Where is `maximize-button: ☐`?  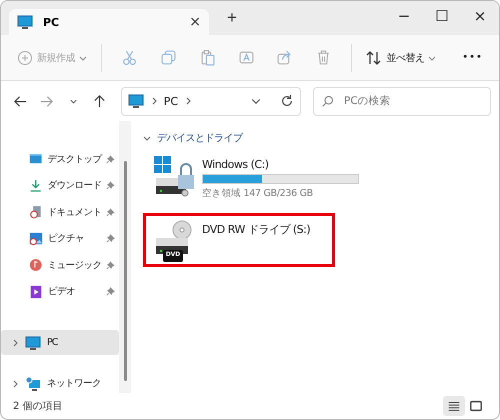 maximize-button: ☐ is located at coordinates (442, 16).